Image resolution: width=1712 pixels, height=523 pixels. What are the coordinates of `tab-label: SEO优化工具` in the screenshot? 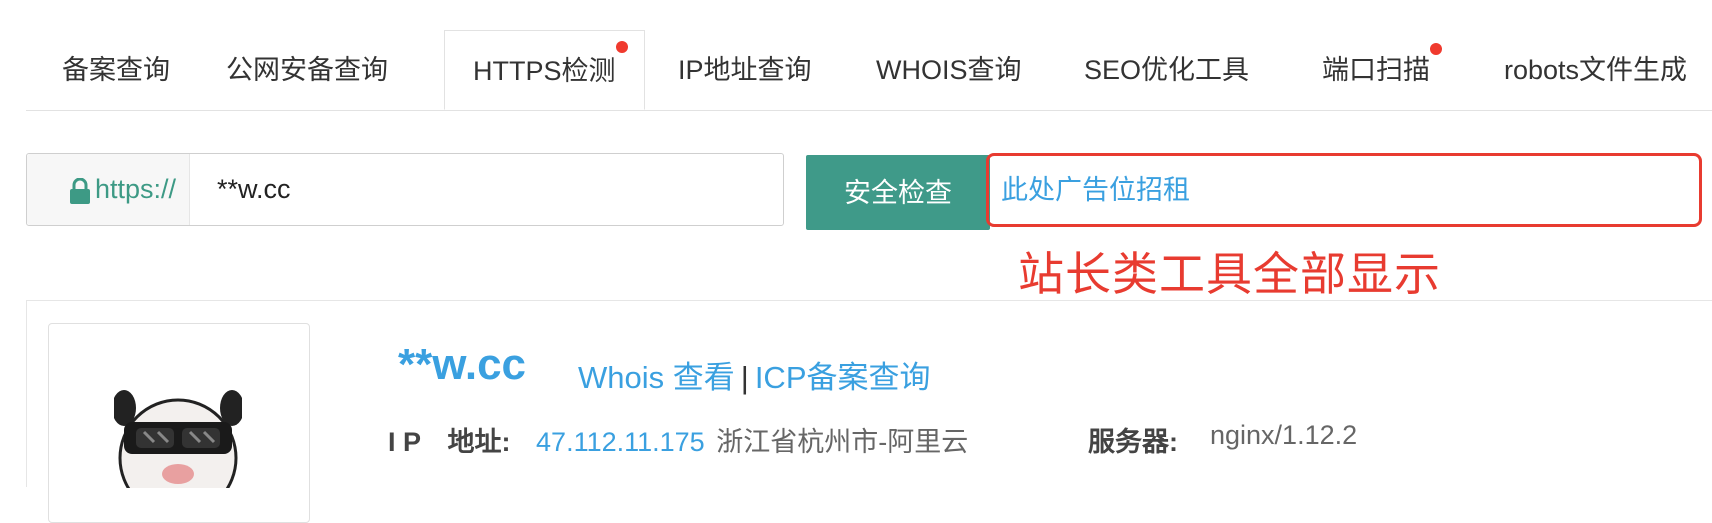 It's located at (1167, 70).